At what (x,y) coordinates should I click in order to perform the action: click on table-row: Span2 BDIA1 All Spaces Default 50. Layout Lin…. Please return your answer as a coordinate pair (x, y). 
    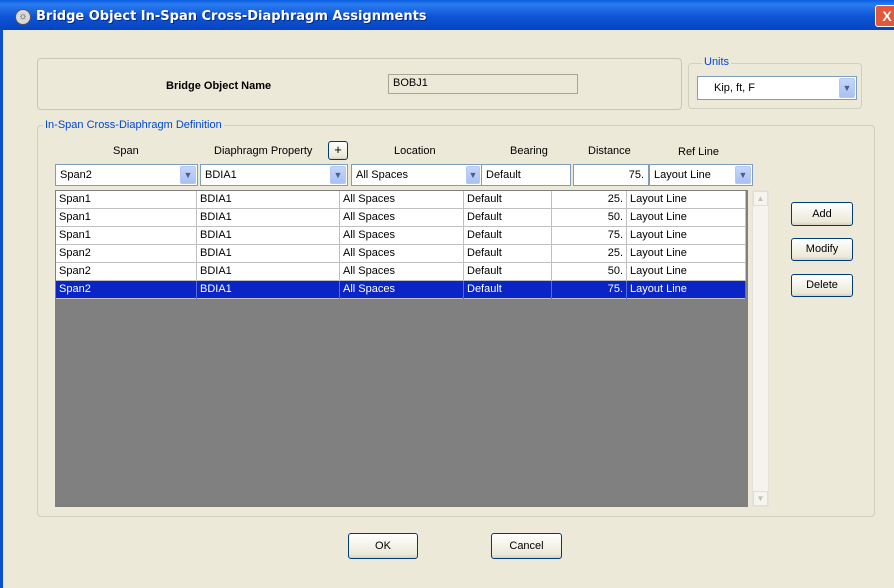
    Looking at the image, I should click on (401, 272).